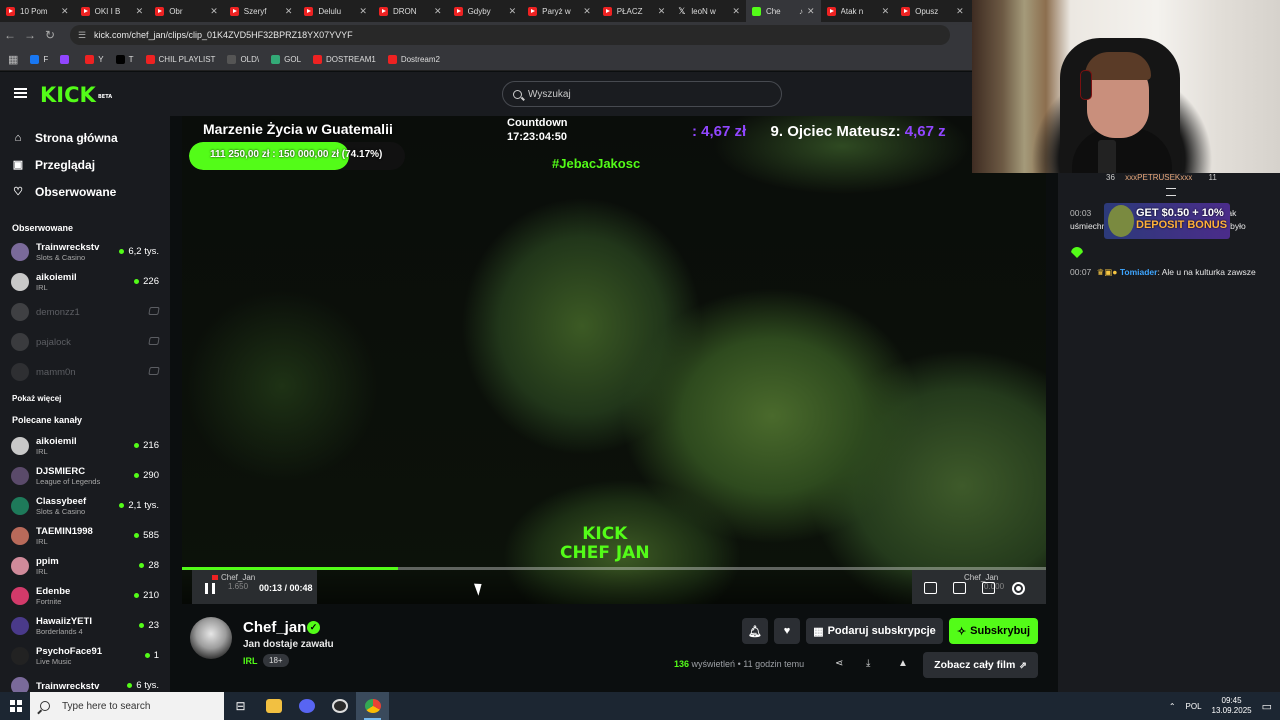  Describe the element at coordinates (85, 596) in the screenshot. I see `sidebar-channel: Edenbe Fortnite 210` at that location.